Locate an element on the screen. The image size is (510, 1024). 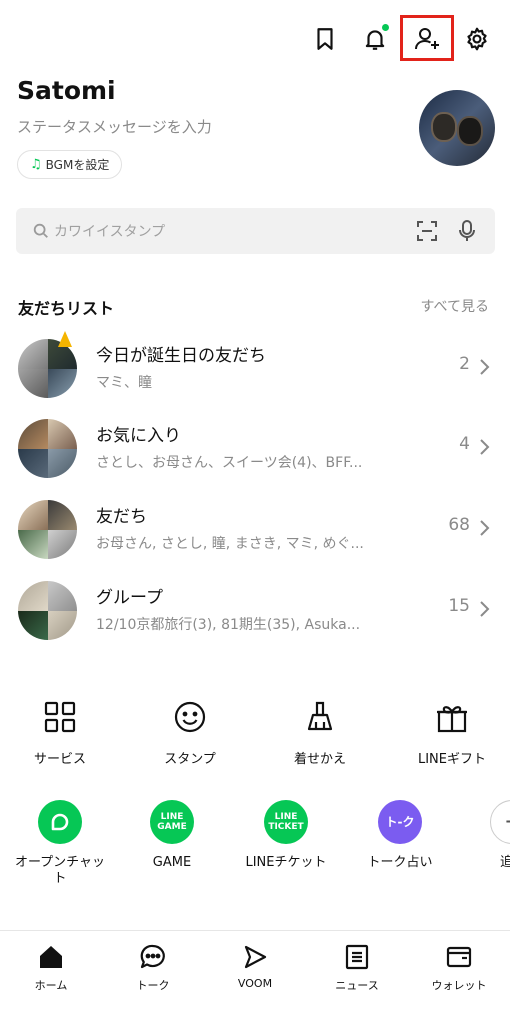
music-note-icon: ♫ is located at coordinates (36, 164).